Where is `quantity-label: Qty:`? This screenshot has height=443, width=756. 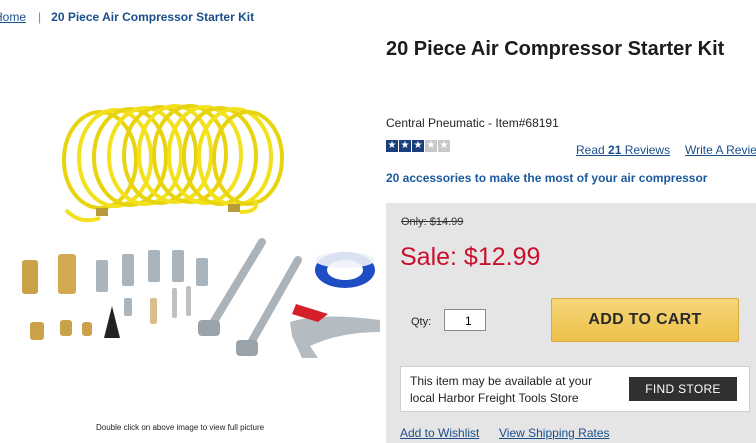
quantity-label: Qty: is located at coordinates (421, 322).